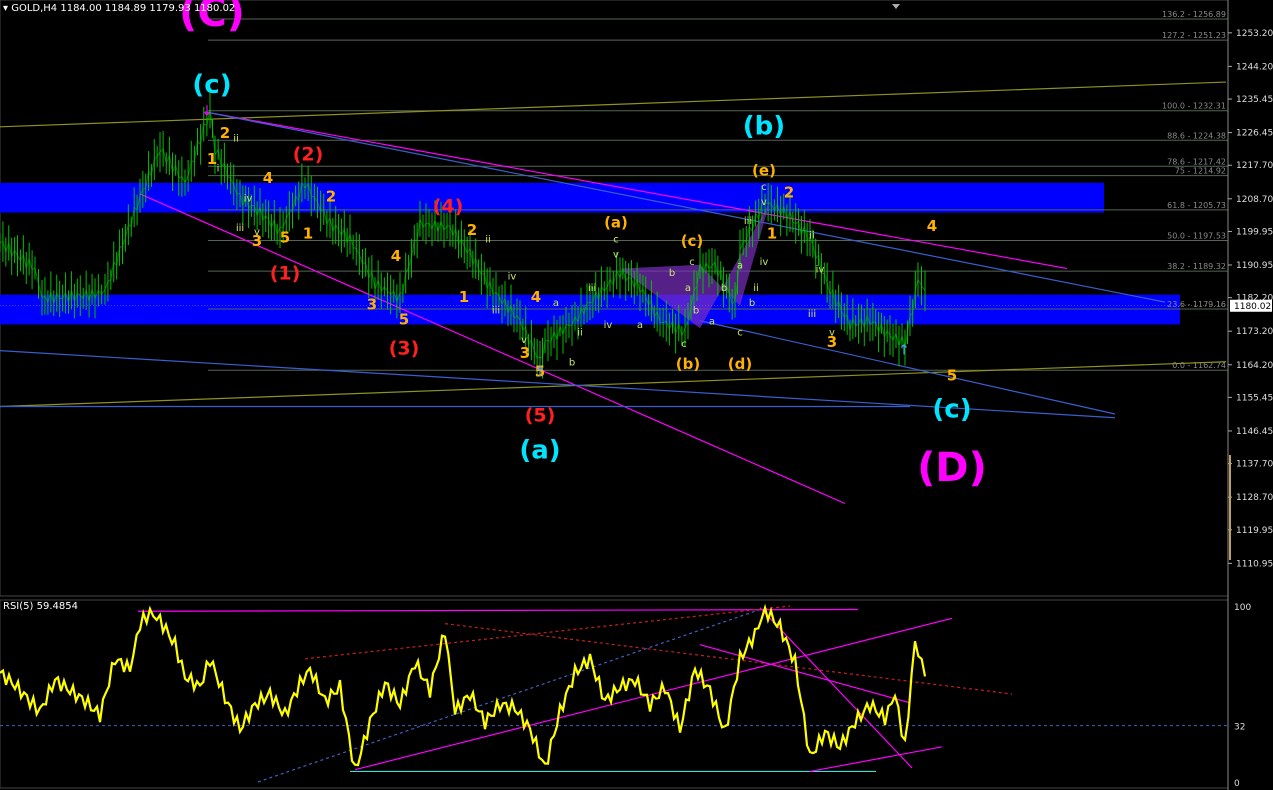  Describe the element at coordinates (404, 348) in the screenshot. I see `wave-label: (3)` at that location.